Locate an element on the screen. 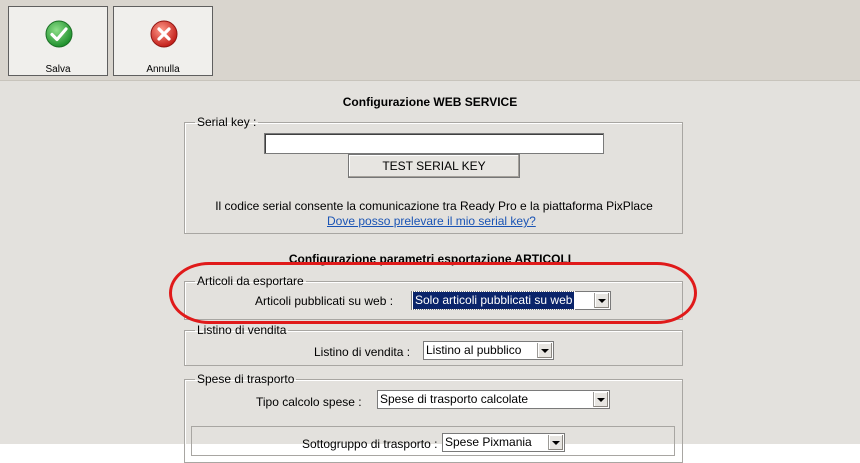 The height and width of the screenshot is (463, 860). serial-key-legend: Serial key : is located at coordinates (227, 122).